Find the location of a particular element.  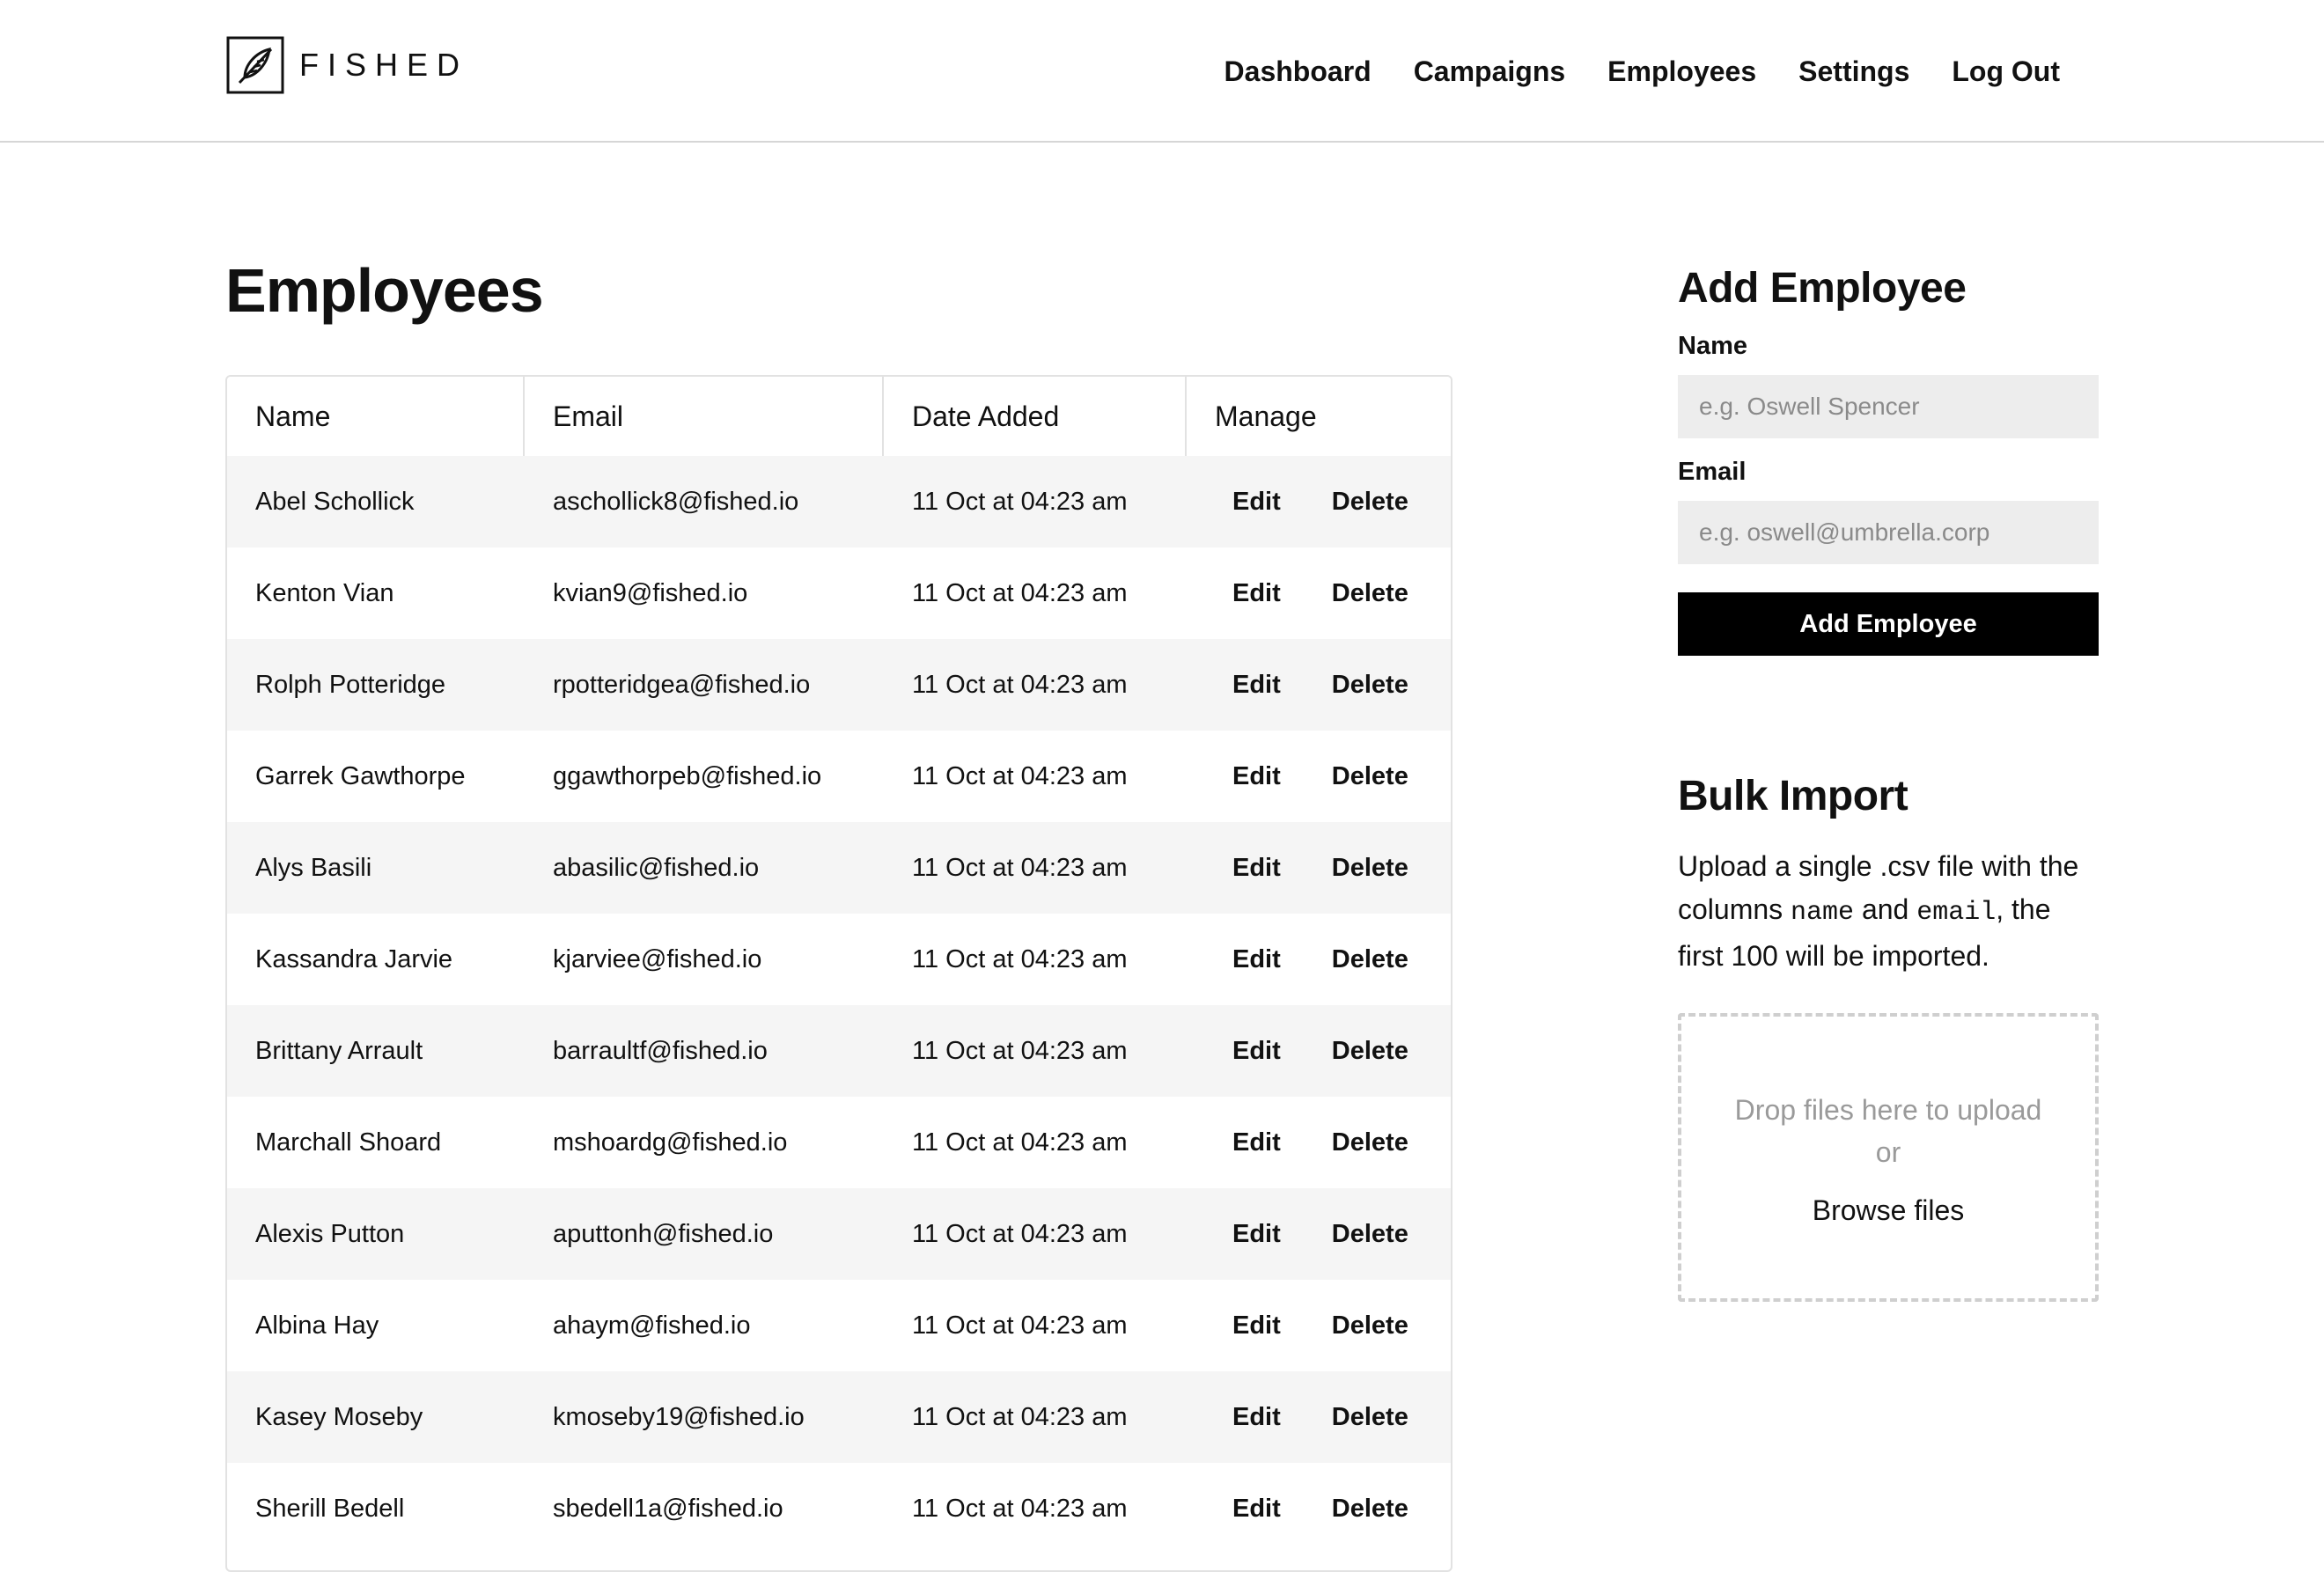

column-header-manage: Manage is located at coordinates (1266, 416).